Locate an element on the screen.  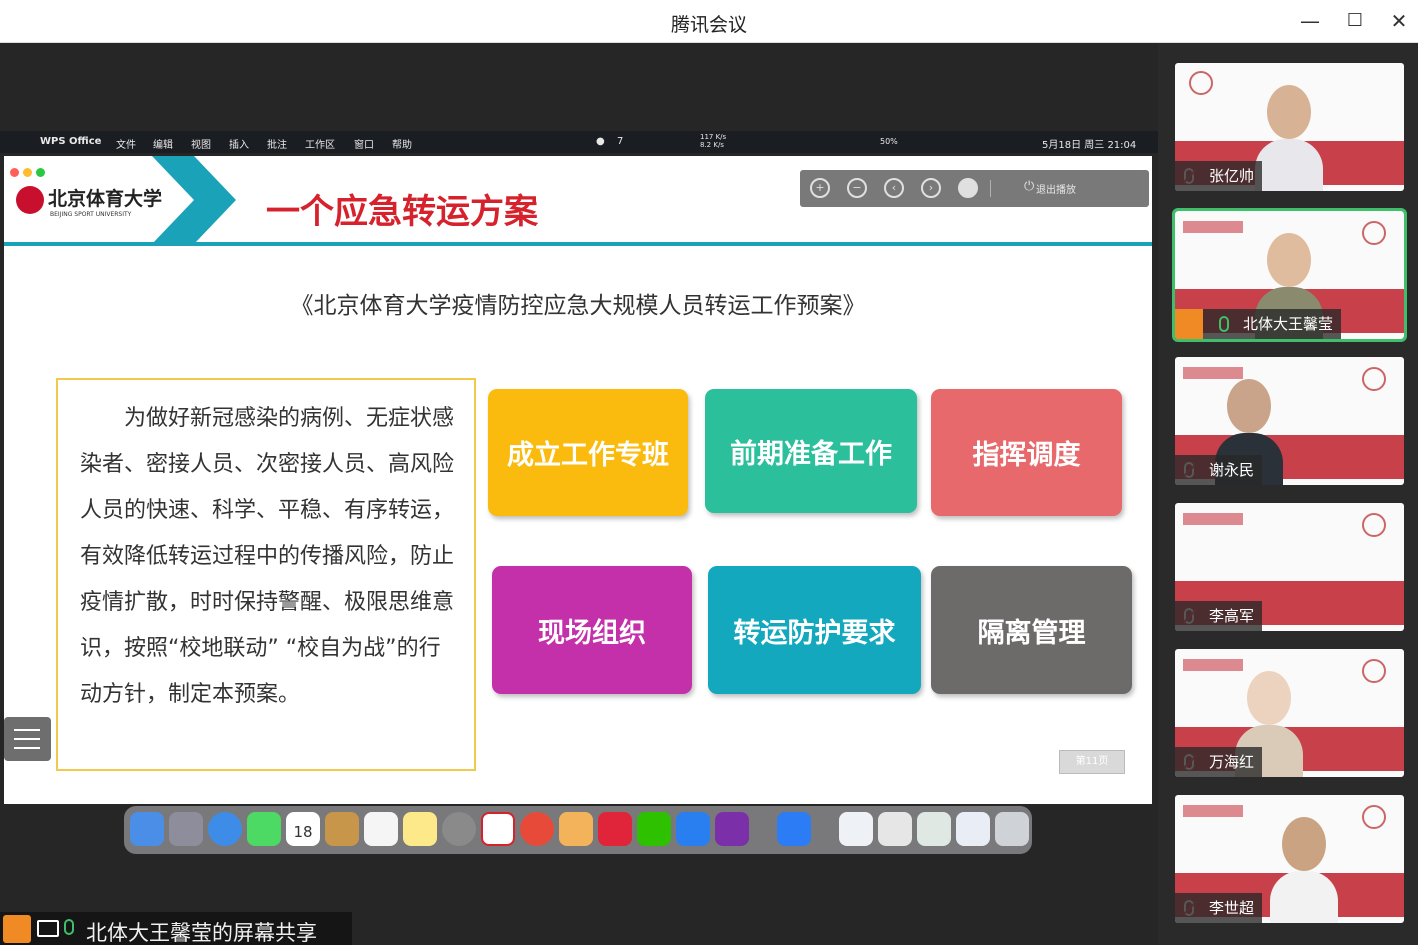
participant-tile-active: 北体大王馨莹 is located at coordinates (1289, 275).